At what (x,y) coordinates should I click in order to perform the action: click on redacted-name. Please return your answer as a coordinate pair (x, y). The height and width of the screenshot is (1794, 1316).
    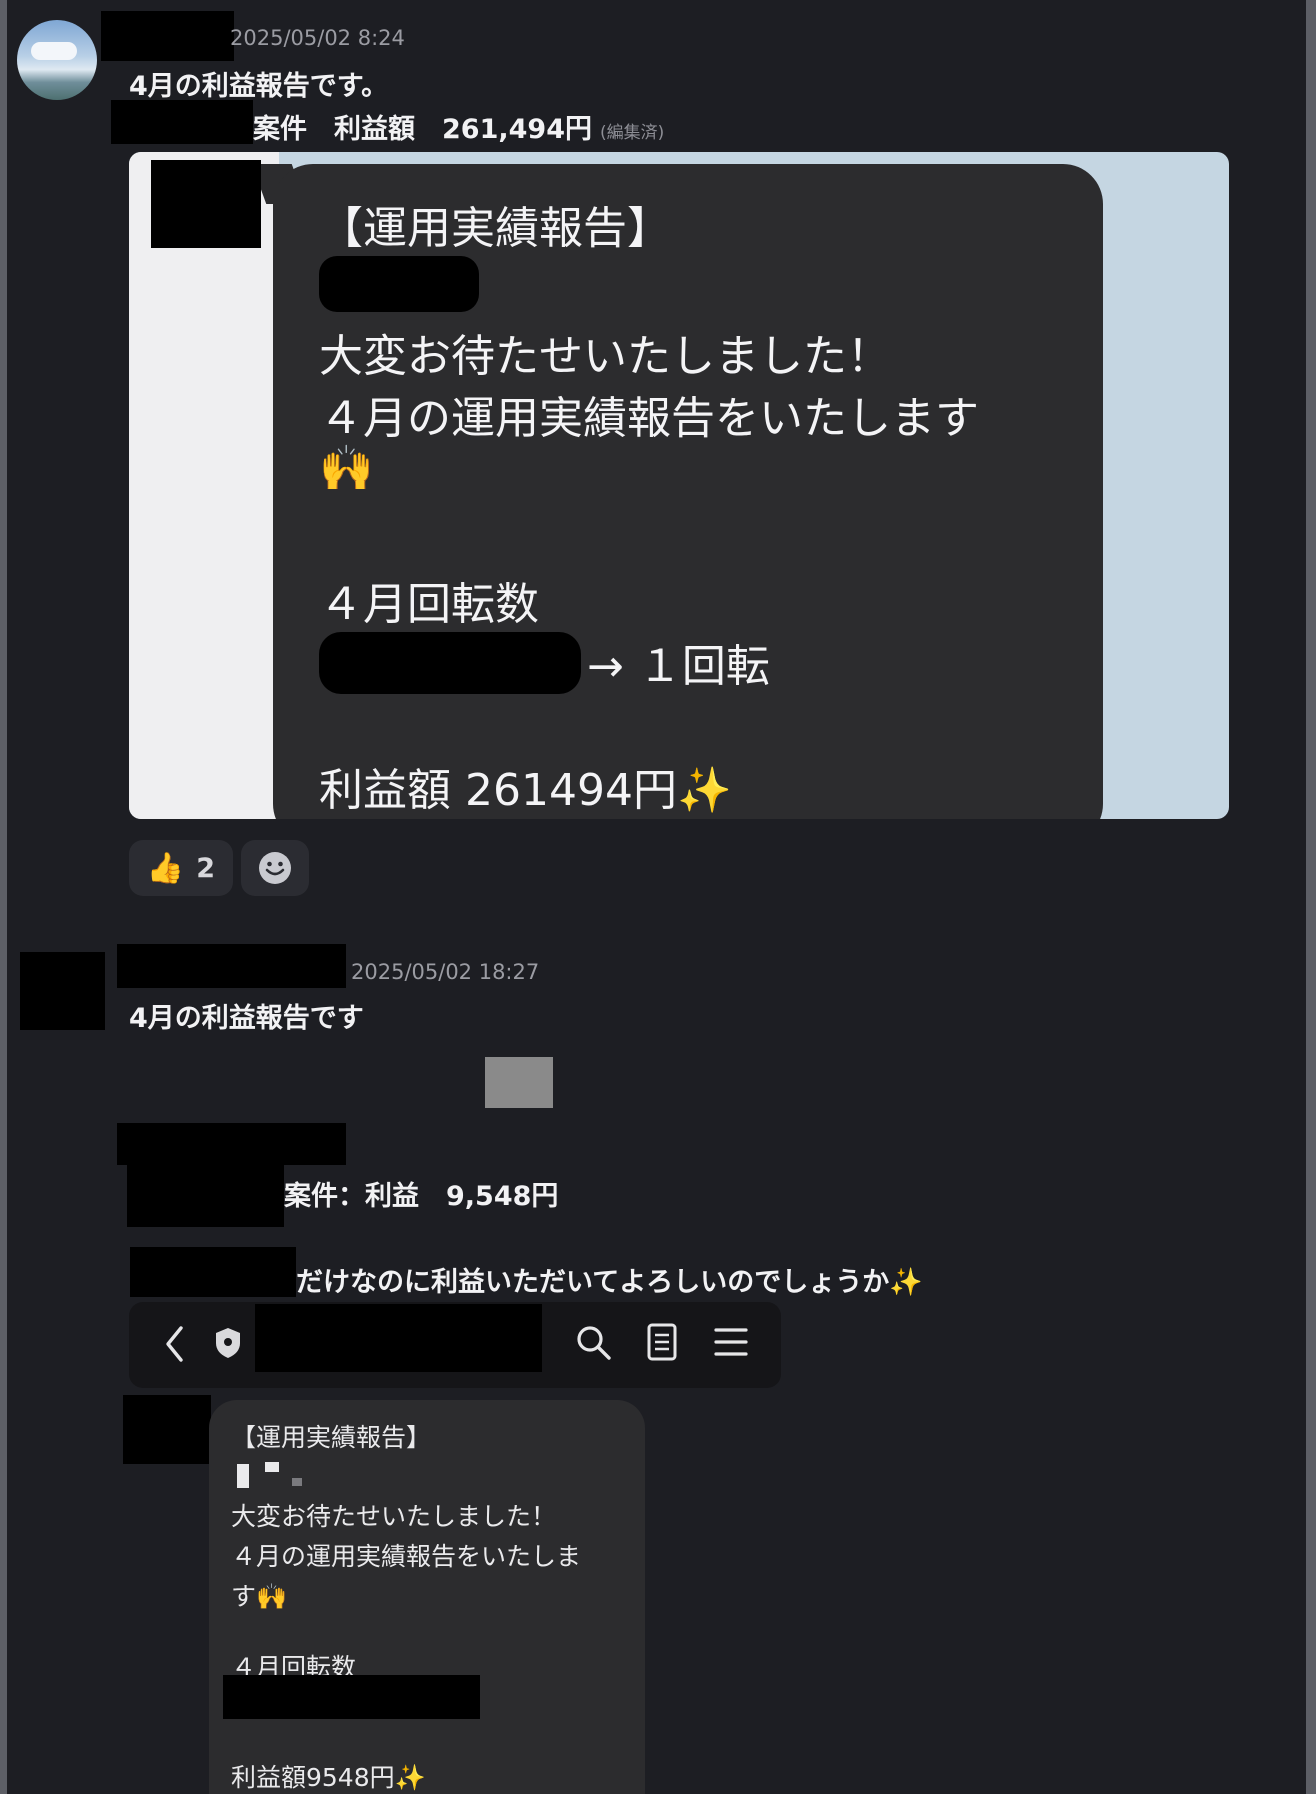
    Looking at the image, I should click on (399, 284).